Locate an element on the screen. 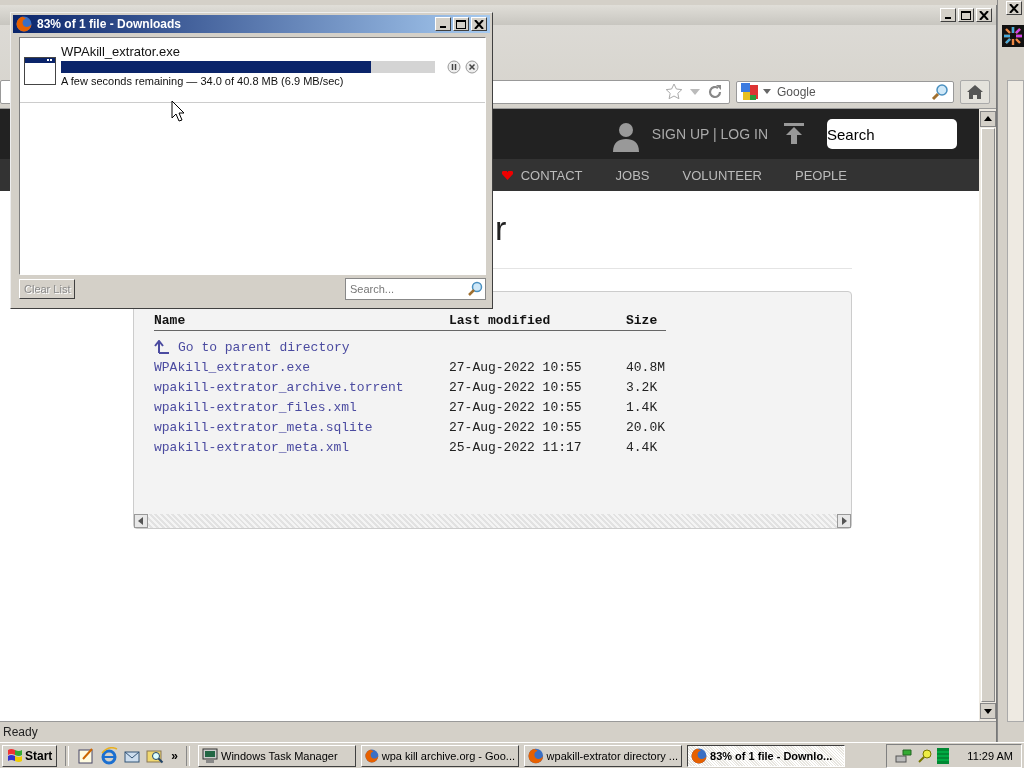 The width and height of the screenshot is (1024, 768). start-button: Start is located at coordinates (30, 755).